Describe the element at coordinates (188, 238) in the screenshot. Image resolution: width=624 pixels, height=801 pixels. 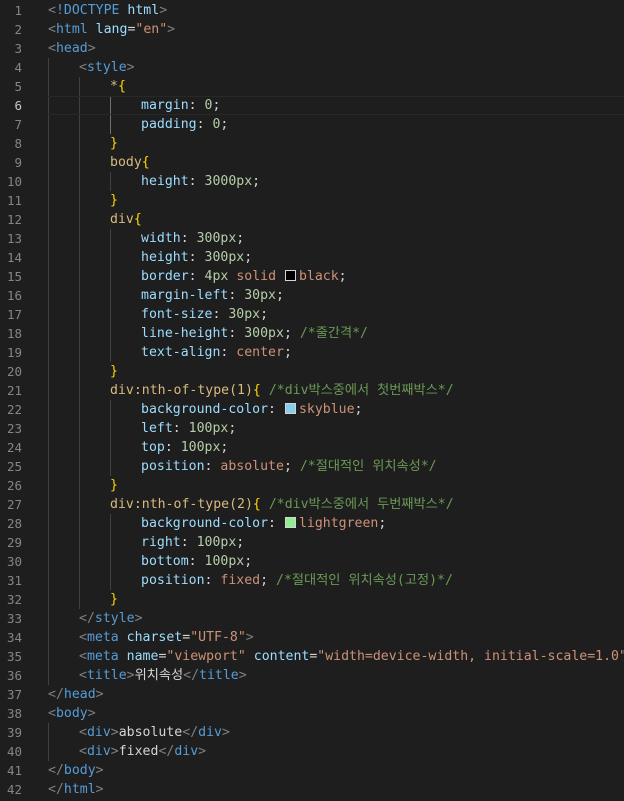
I see `code-token: :` at that location.